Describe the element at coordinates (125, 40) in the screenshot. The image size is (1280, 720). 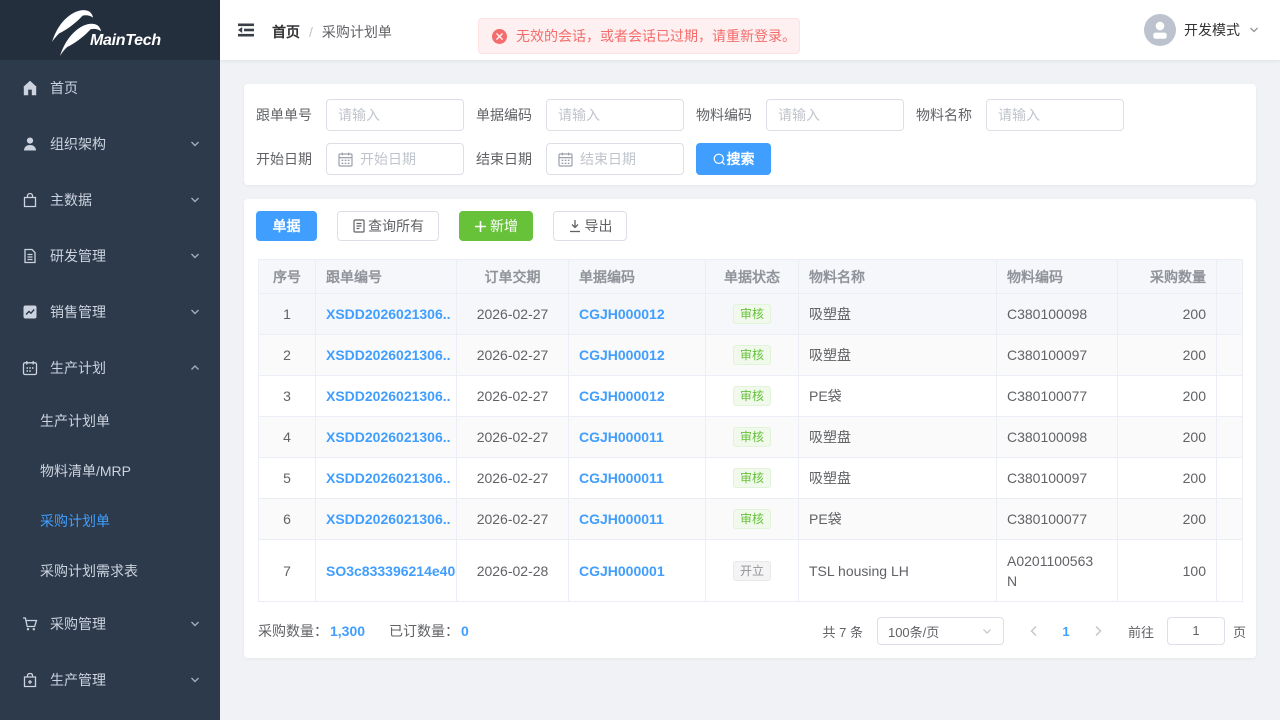
I see `svg-text: MainTech` at that location.